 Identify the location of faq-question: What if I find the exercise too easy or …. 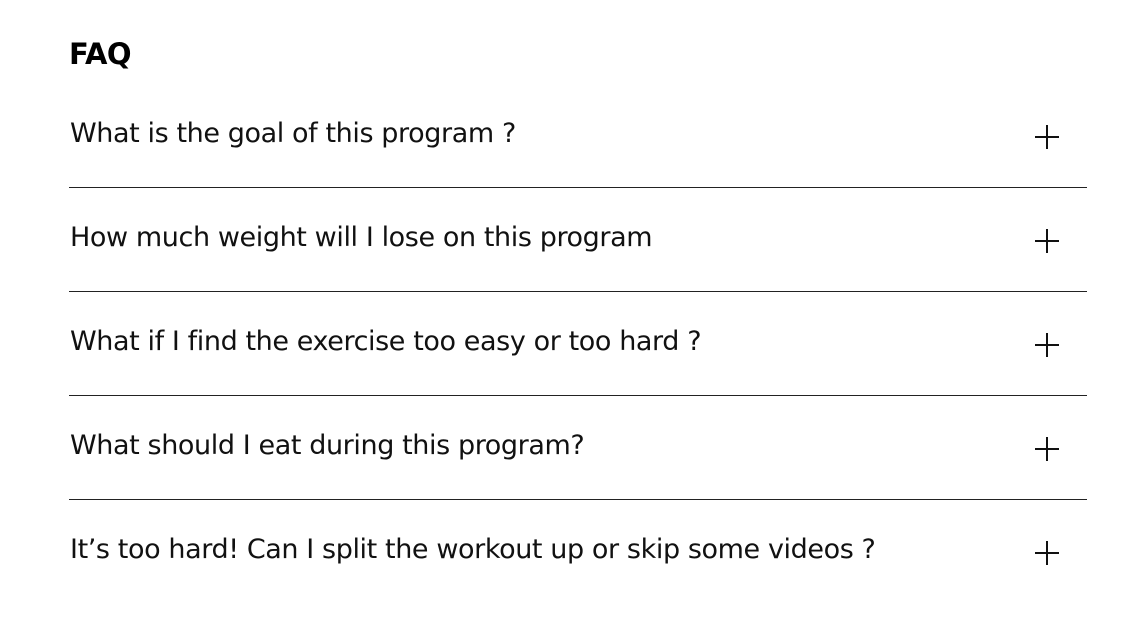
(386, 342).